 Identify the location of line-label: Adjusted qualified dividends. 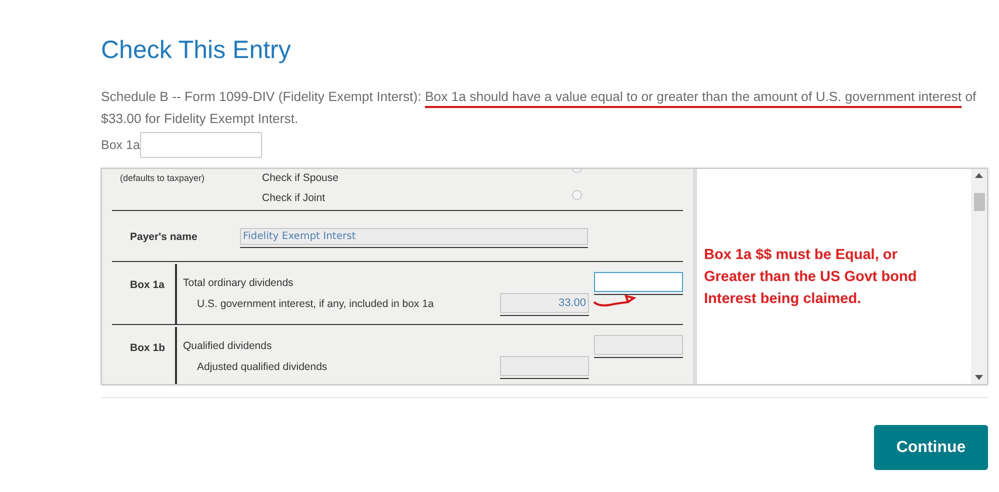
(262, 367).